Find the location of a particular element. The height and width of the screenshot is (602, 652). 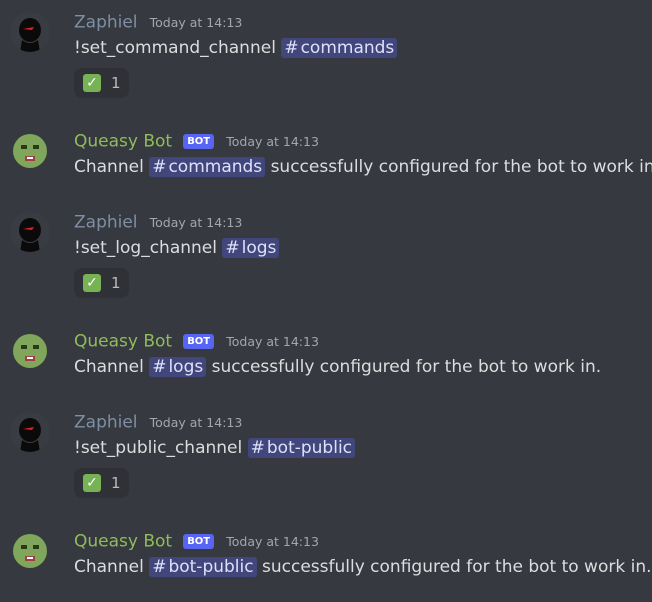

command-text: !set_public_channel is located at coordinates (158, 448).